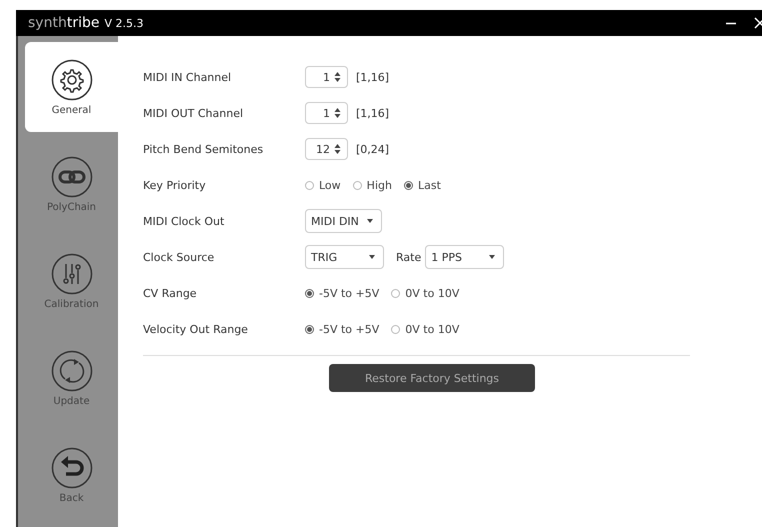  Describe the element at coordinates (71, 467) in the screenshot. I see `back-icon` at that location.